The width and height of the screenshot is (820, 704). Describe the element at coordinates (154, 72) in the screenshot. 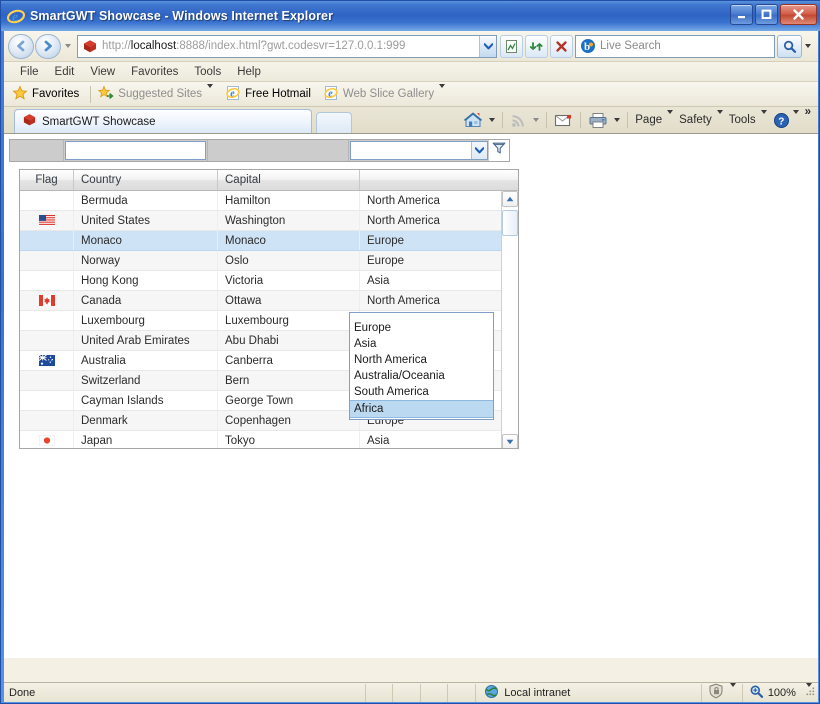

I see `menu-favorites: Favorites` at that location.